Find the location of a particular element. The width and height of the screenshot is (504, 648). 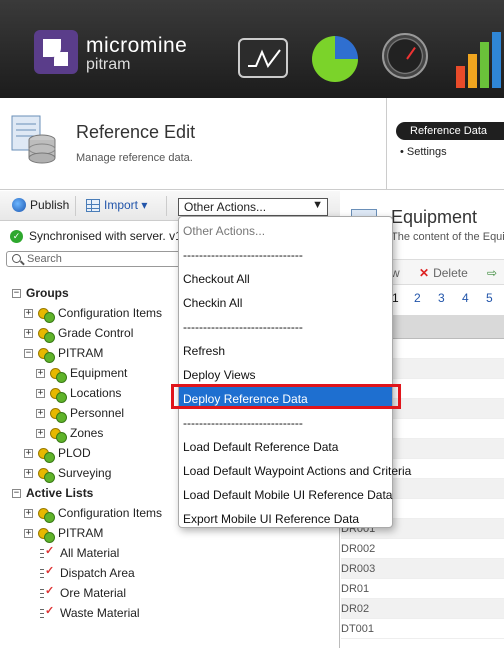

table-icon is located at coordinates (93, 205).